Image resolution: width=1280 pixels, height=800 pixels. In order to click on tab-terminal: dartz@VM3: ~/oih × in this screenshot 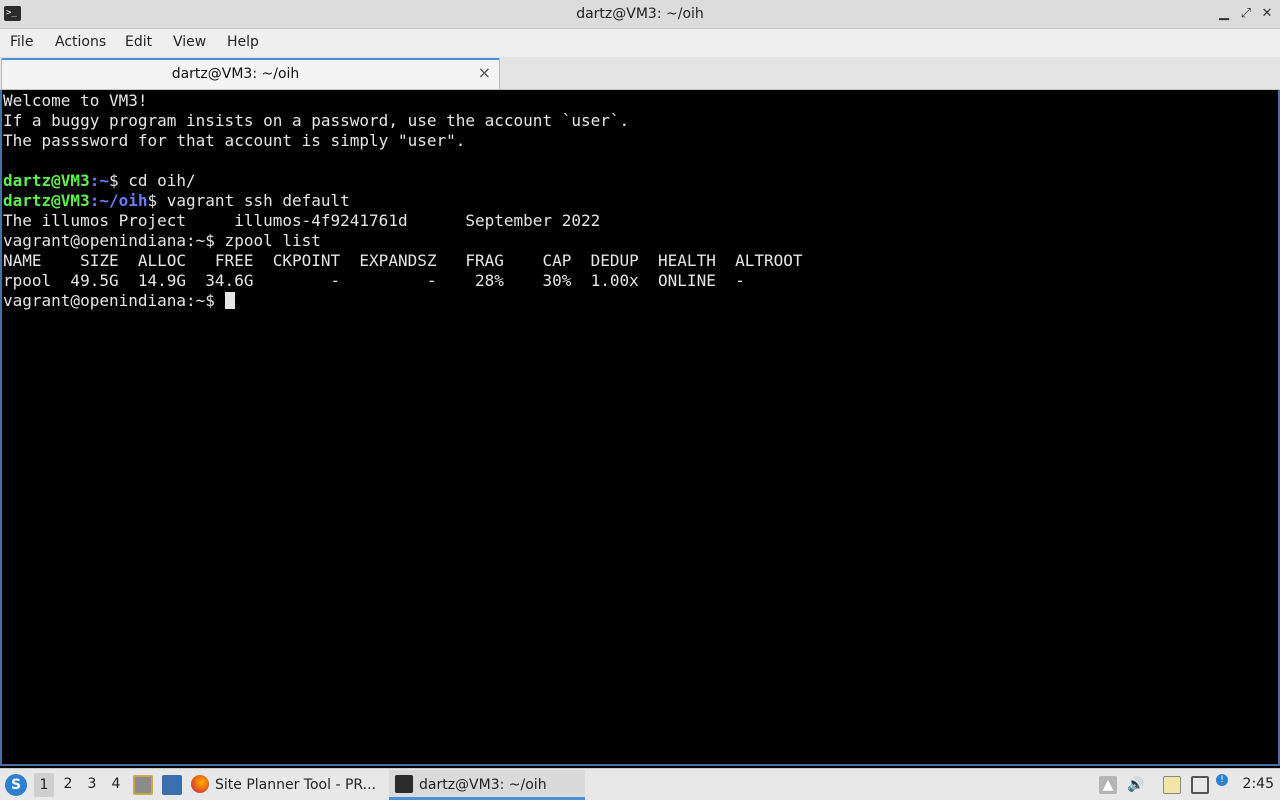, I will do `click(250, 73)`.